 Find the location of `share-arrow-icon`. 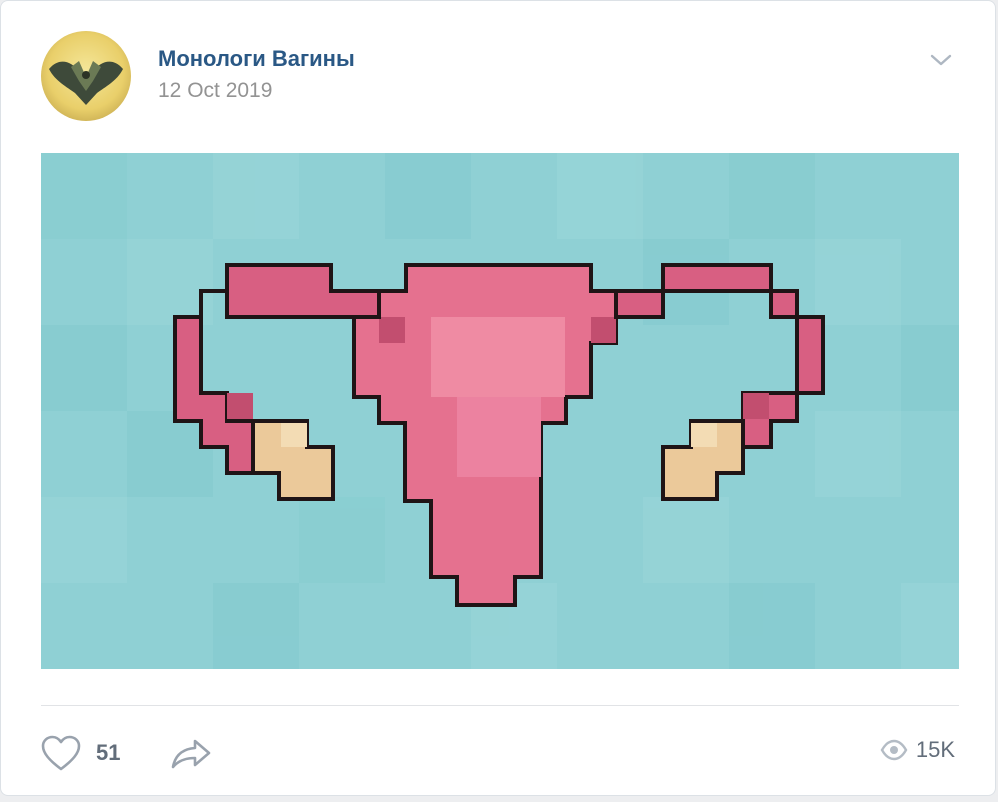

share-arrow-icon is located at coordinates (191, 754).